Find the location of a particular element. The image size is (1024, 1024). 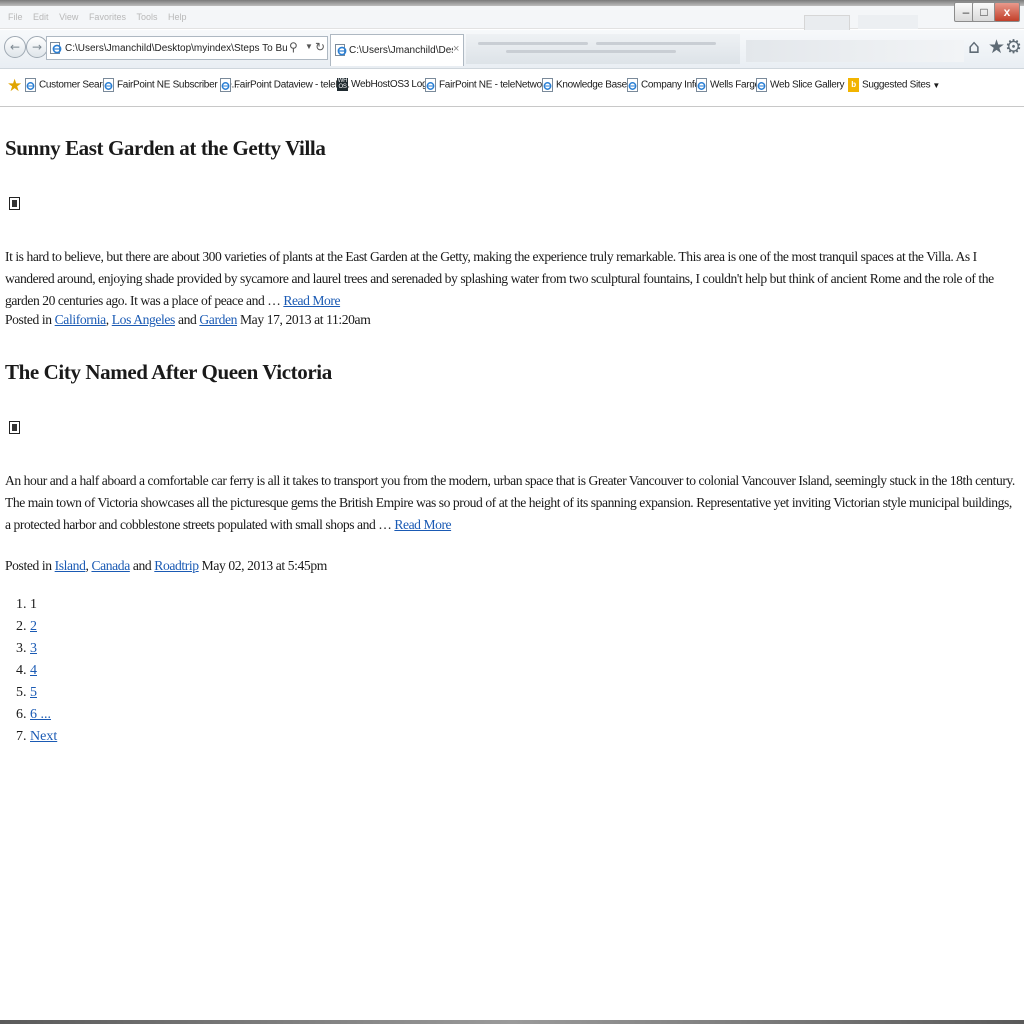

pagination-item: Next is located at coordinates (43, 737).